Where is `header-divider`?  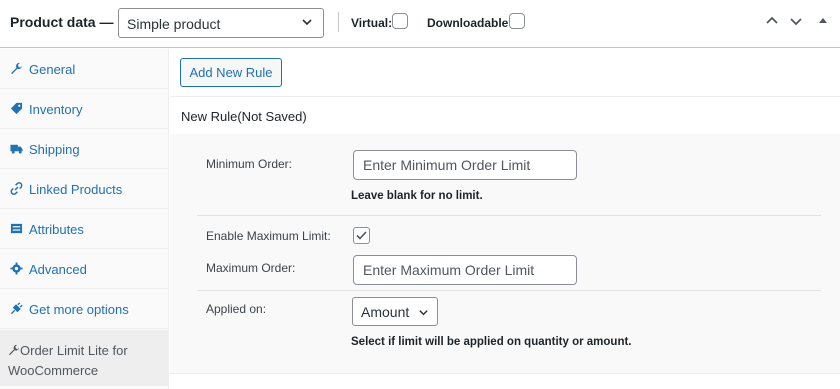 header-divider is located at coordinates (338, 22).